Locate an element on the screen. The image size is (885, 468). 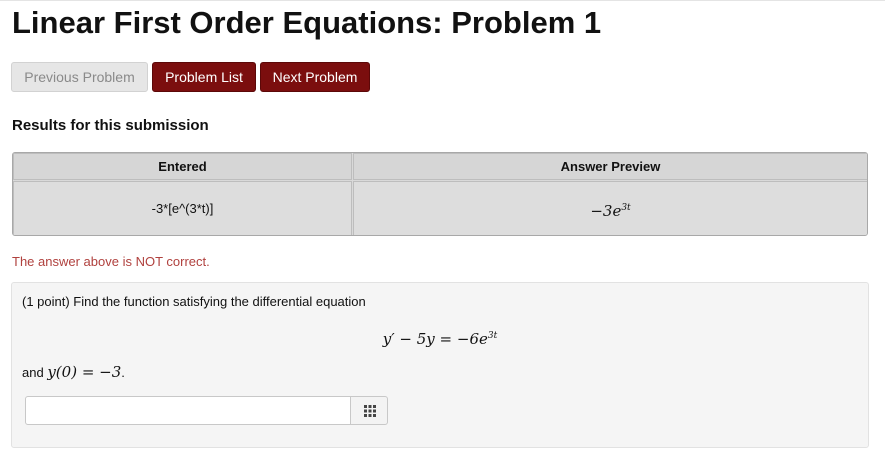
condition-prefix: and is located at coordinates (33, 372).